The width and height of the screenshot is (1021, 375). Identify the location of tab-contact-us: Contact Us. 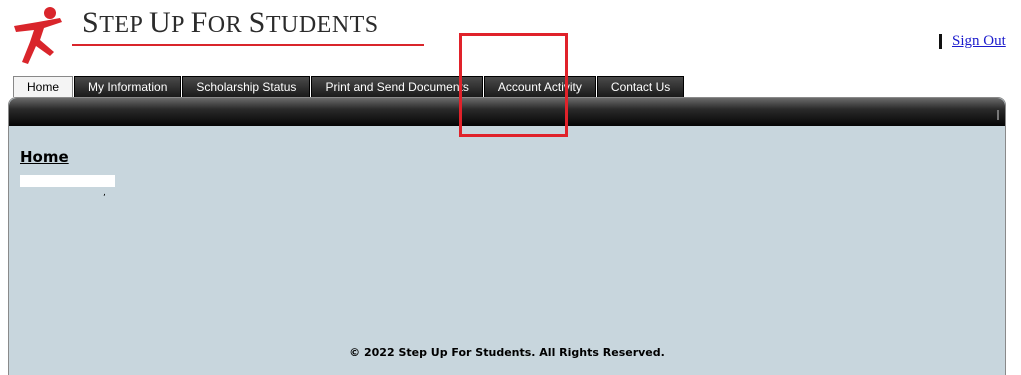
(640, 86).